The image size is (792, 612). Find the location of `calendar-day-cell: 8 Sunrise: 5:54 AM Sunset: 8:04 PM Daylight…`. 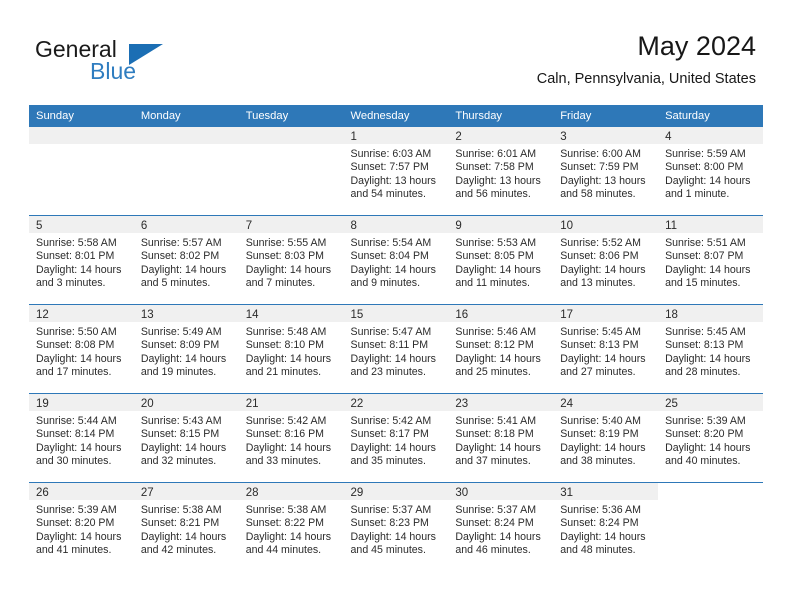

calendar-day-cell: 8 Sunrise: 5:54 AM Sunset: 8:04 PM Daylight… is located at coordinates (396, 260).